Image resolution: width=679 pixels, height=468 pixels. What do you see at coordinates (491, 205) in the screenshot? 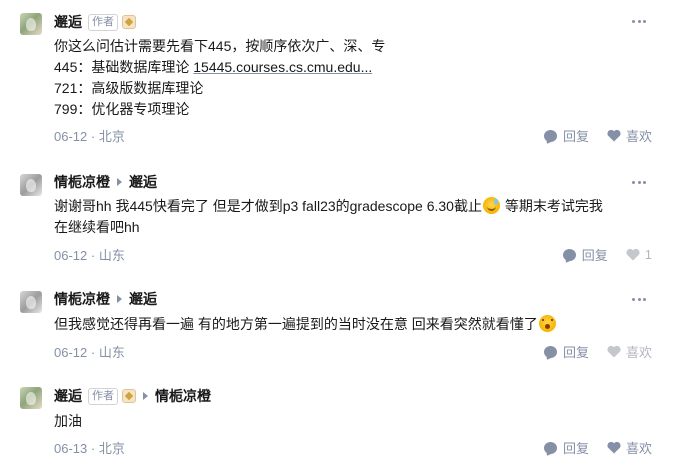
I see `sweat-smile-emoji` at bounding box center [491, 205].